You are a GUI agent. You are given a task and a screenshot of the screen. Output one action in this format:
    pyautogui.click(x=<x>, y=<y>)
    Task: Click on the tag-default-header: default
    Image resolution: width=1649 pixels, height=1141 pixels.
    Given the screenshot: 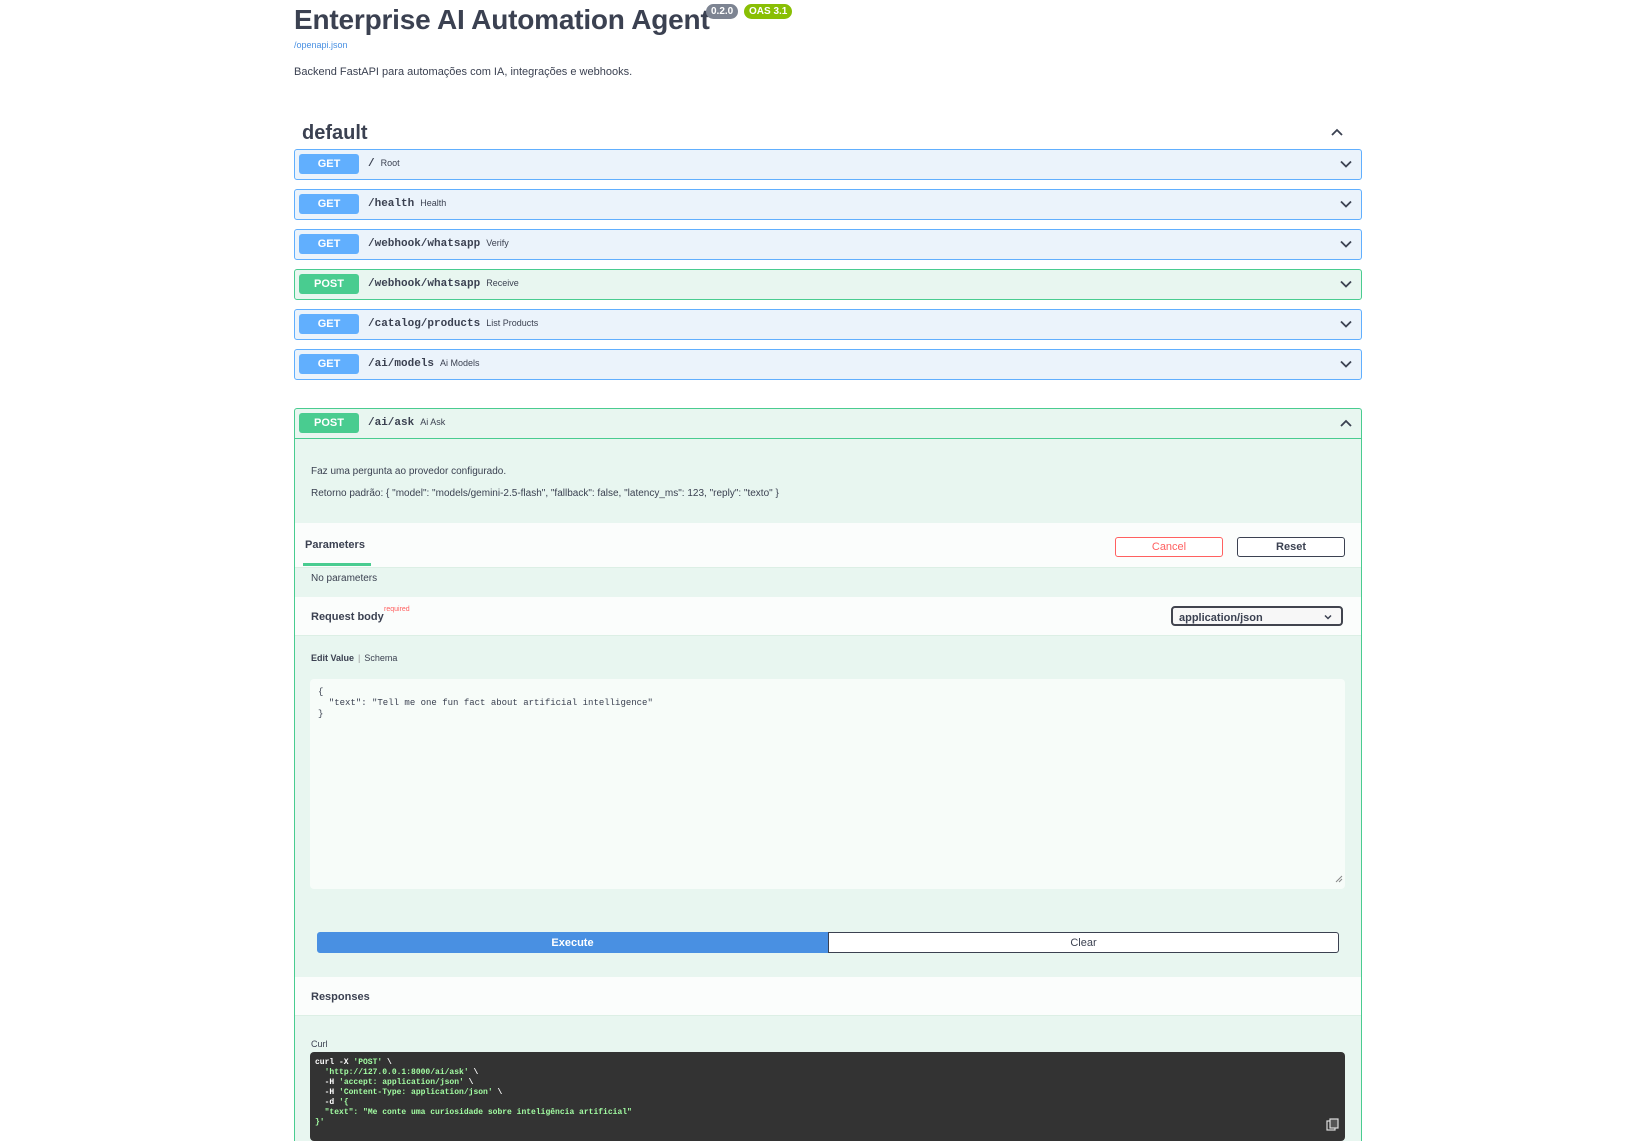 What is the action you would take?
    pyautogui.click(x=828, y=132)
    